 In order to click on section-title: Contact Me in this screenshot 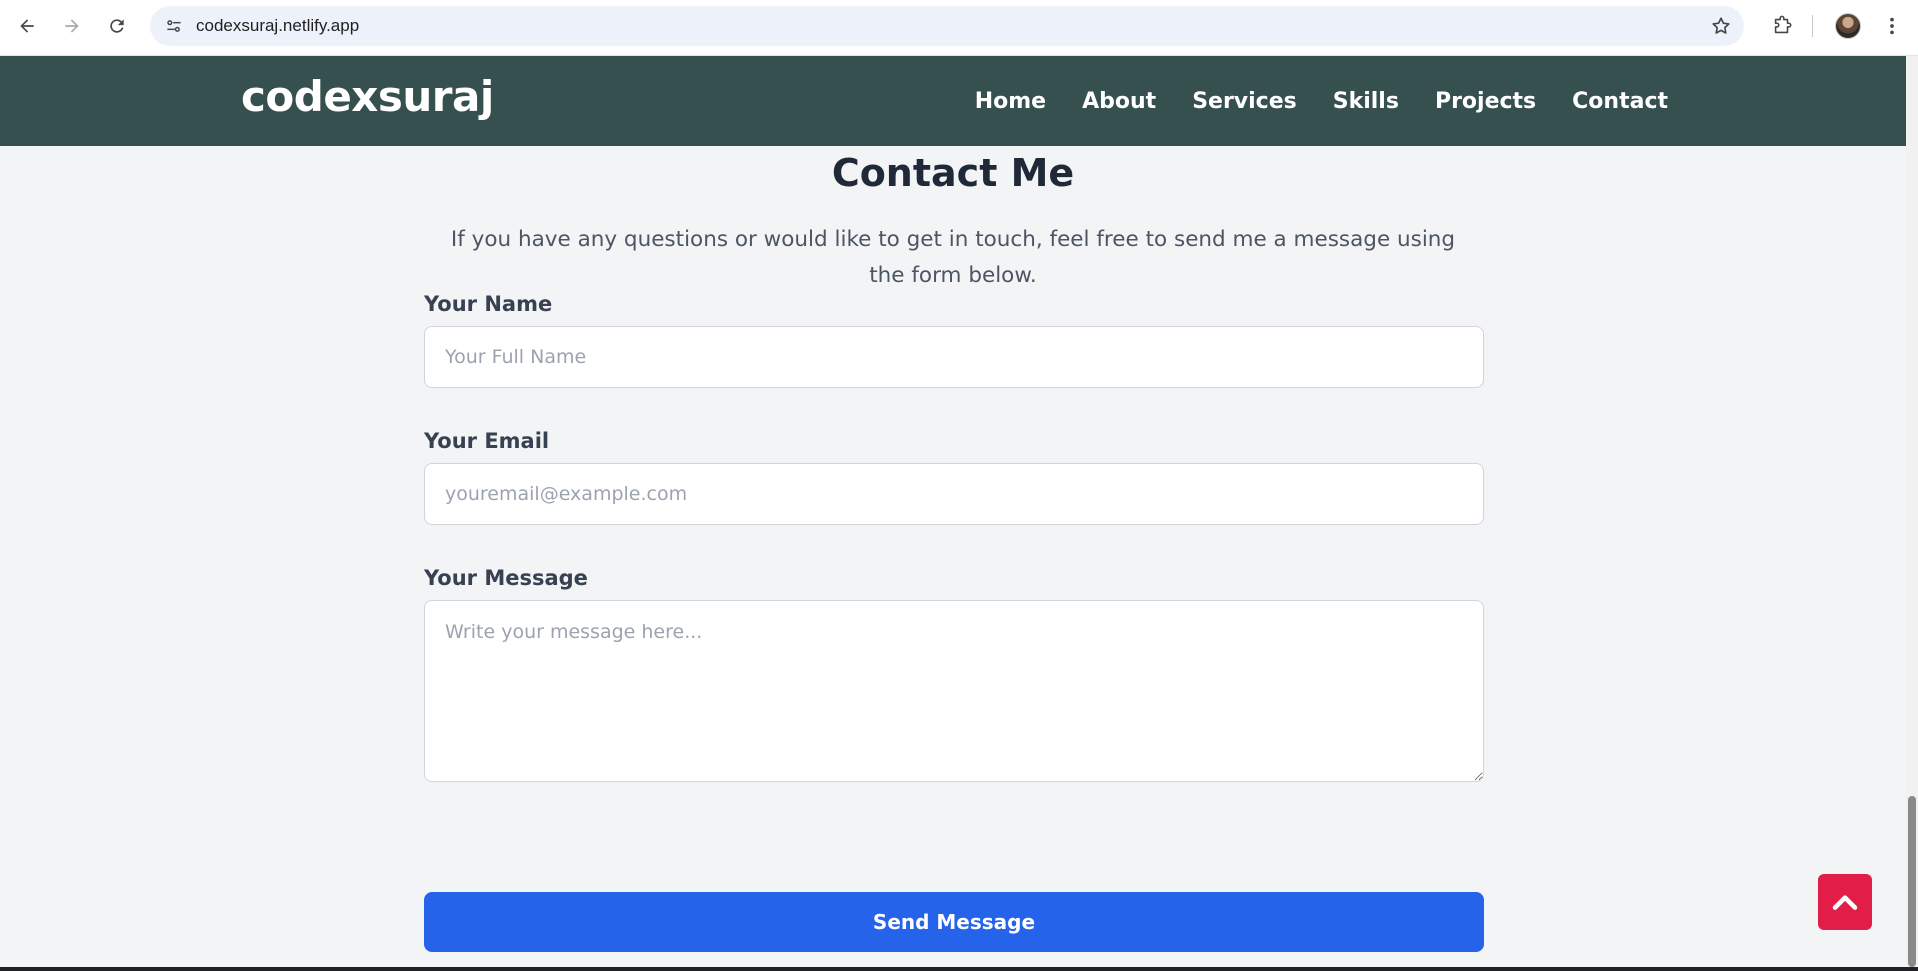, I will do `click(953, 173)`.